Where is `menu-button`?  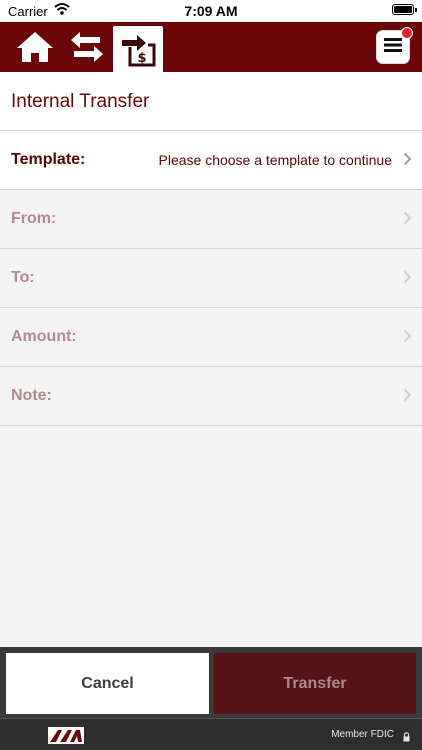
menu-button is located at coordinates (394, 45).